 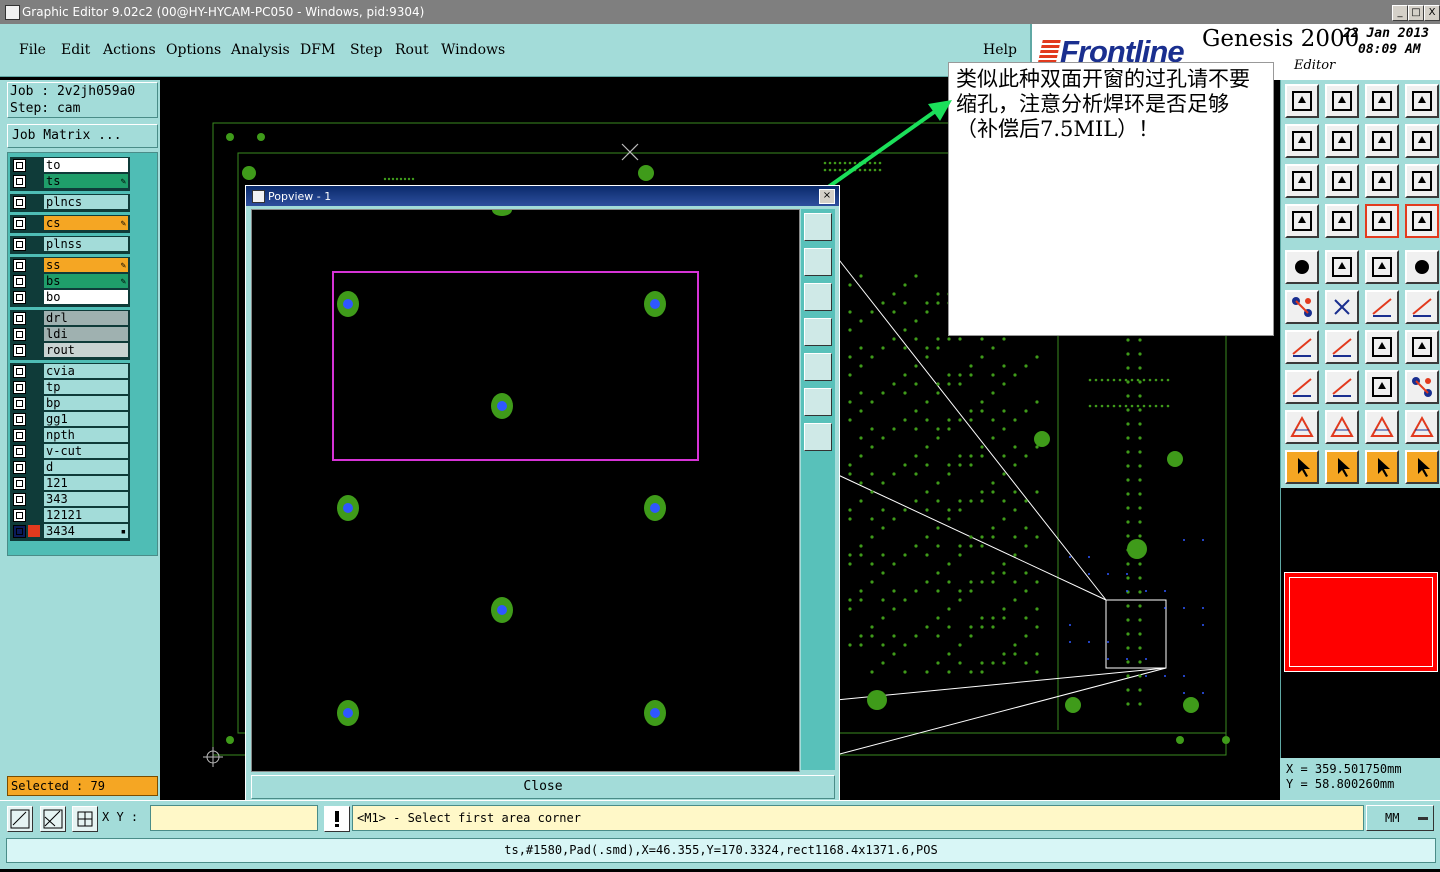 What do you see at coordinates (86, 334) in the screenshot?
I see `layer-name: ldi` at bounding box center [86, 334].